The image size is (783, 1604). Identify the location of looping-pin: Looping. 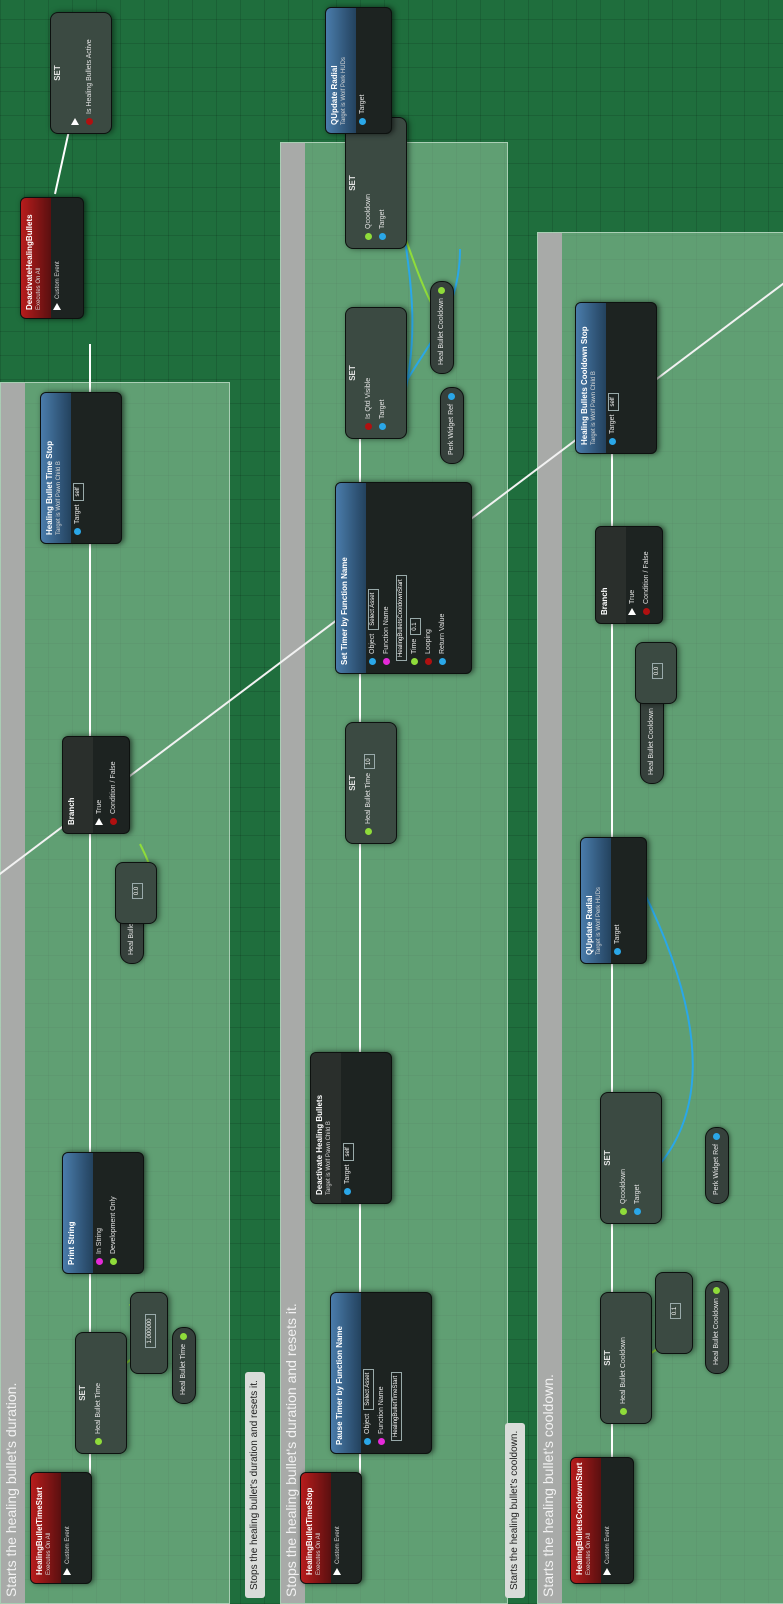
(429, 578).